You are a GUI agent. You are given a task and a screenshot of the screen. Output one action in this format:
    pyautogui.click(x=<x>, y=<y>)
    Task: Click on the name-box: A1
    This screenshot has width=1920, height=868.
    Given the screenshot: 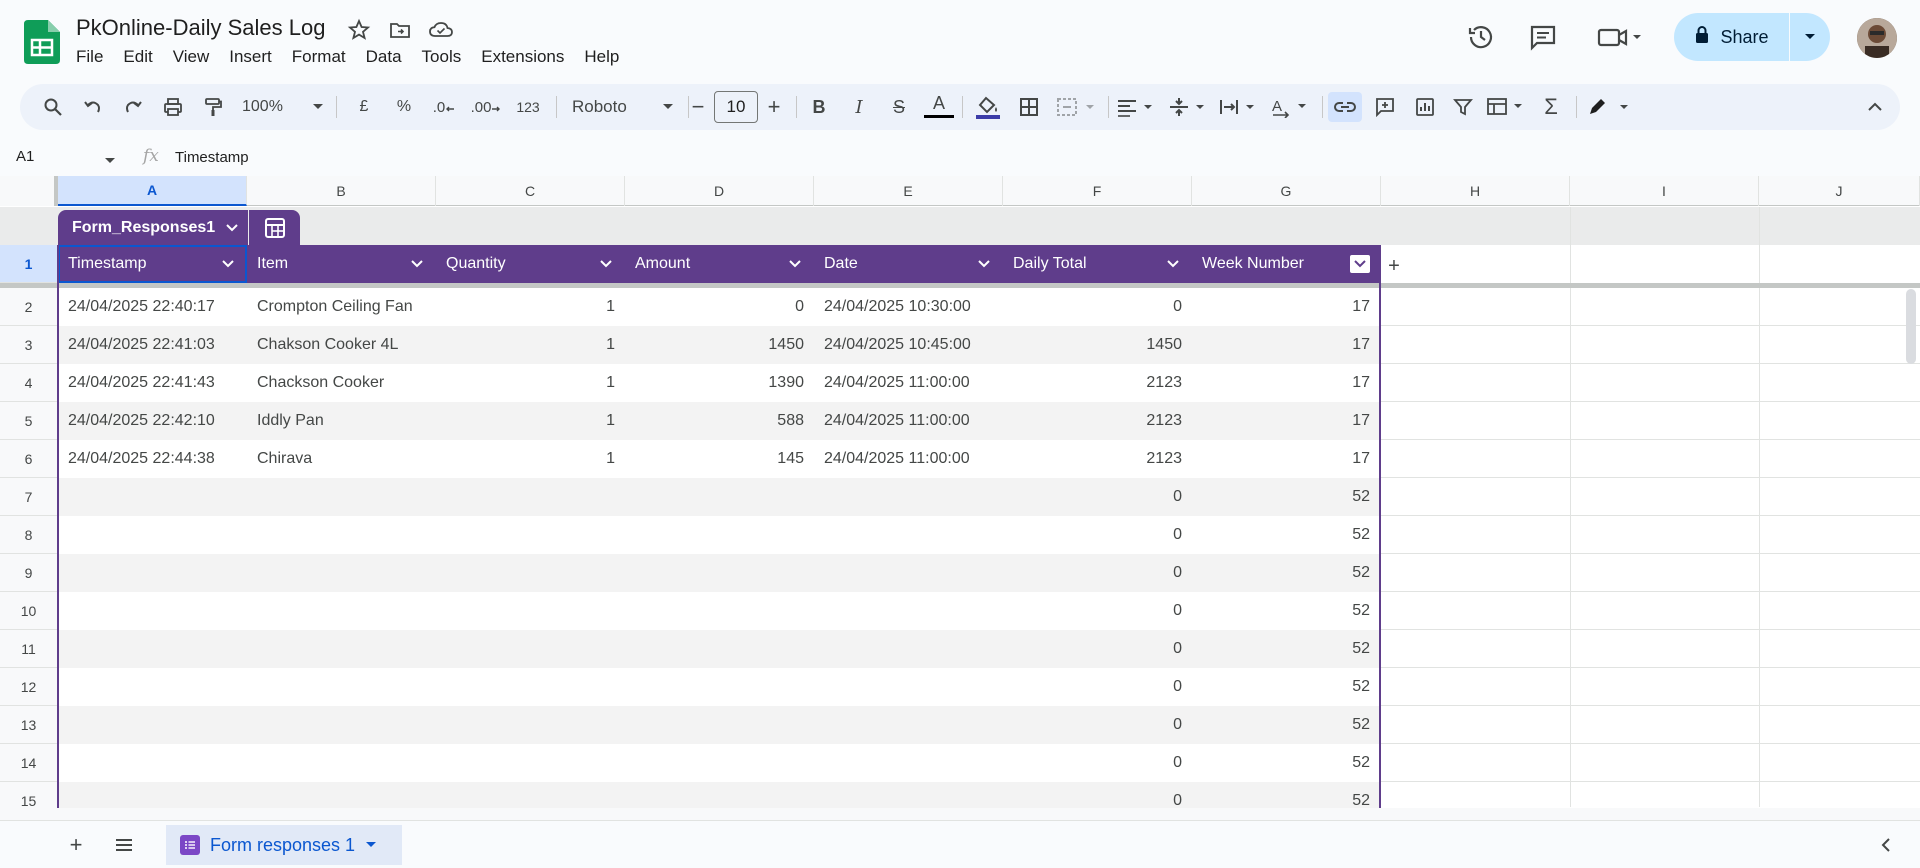 What is the action you would take?
    pyautogui.click(x=25, y=156)
    